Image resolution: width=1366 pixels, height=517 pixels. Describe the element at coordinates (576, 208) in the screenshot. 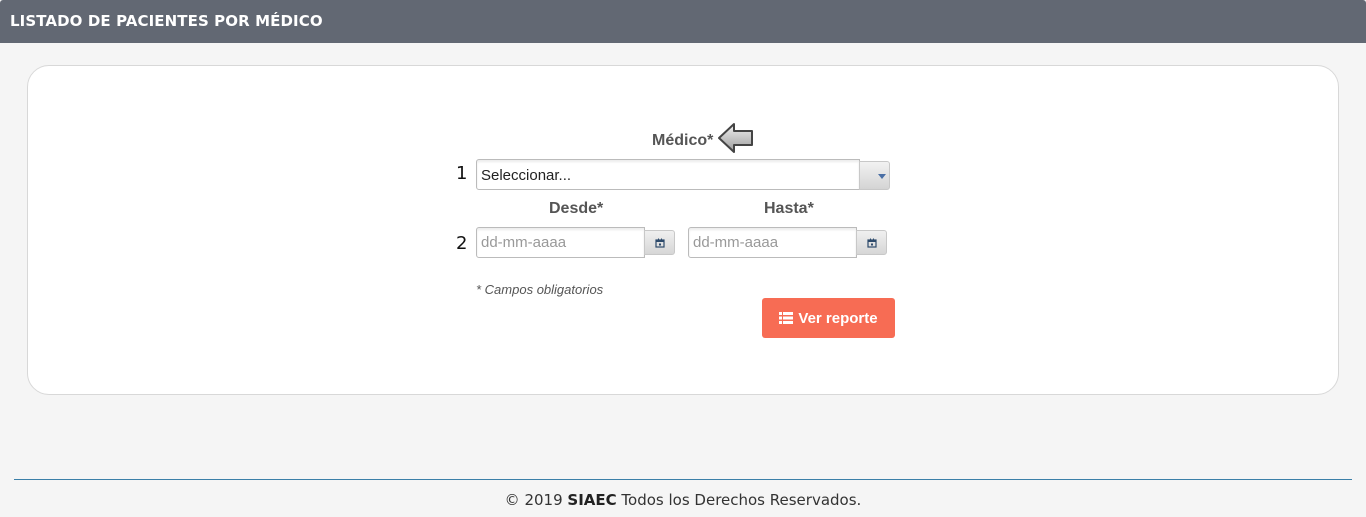

I see `desde-label: Desde*` at that location.